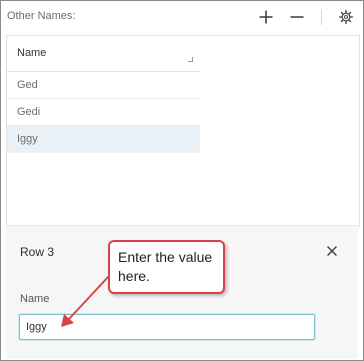 The height and width of the screenshot is (361, 364). Describe the element at coordinates (31, 53) in the screenshot. I see `column-header-name: Name` at that location.